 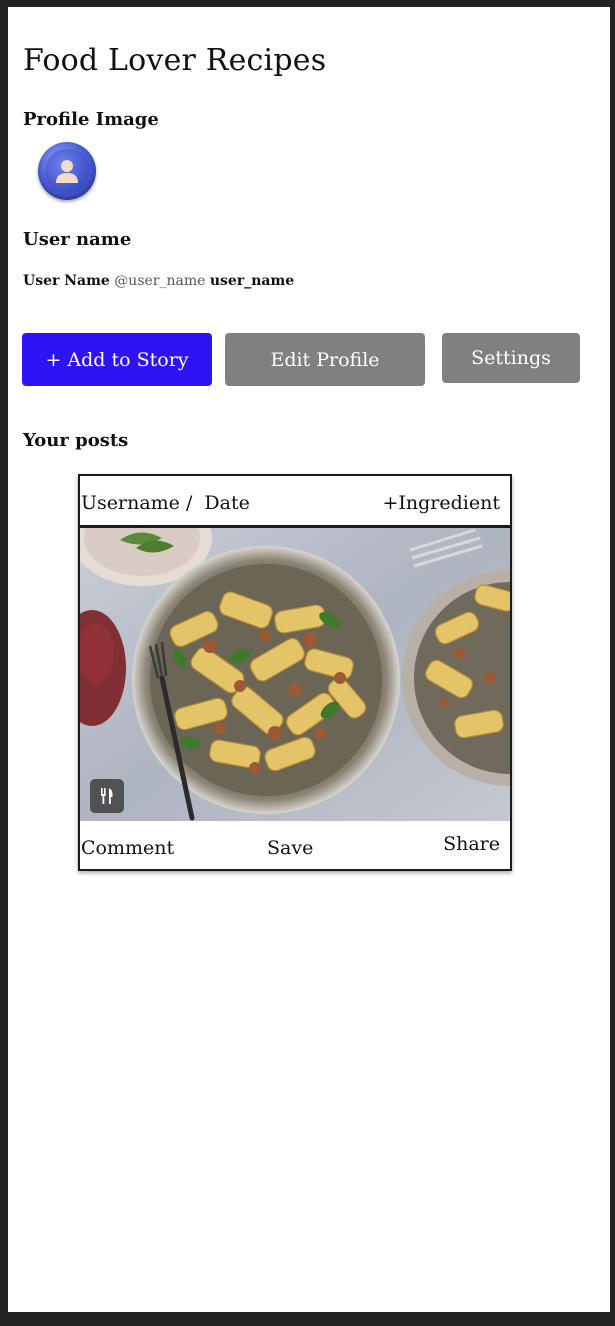 I want to click on post-actions: Comment Save Share, so click(x=295, y=845).